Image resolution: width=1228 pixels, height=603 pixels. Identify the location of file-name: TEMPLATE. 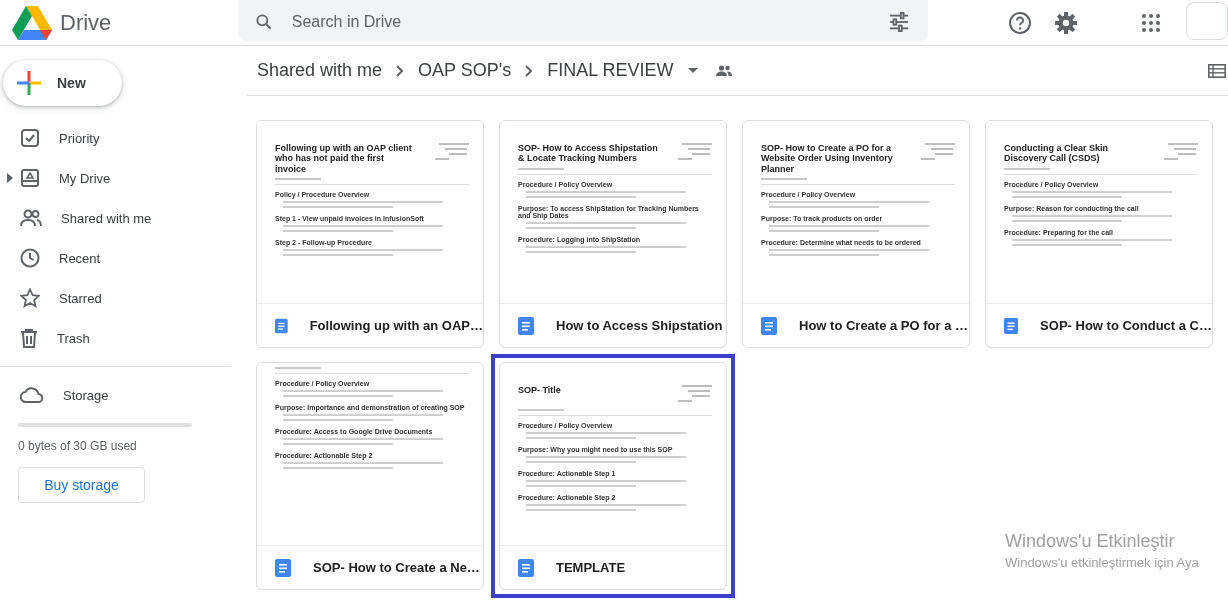
(591, 567).